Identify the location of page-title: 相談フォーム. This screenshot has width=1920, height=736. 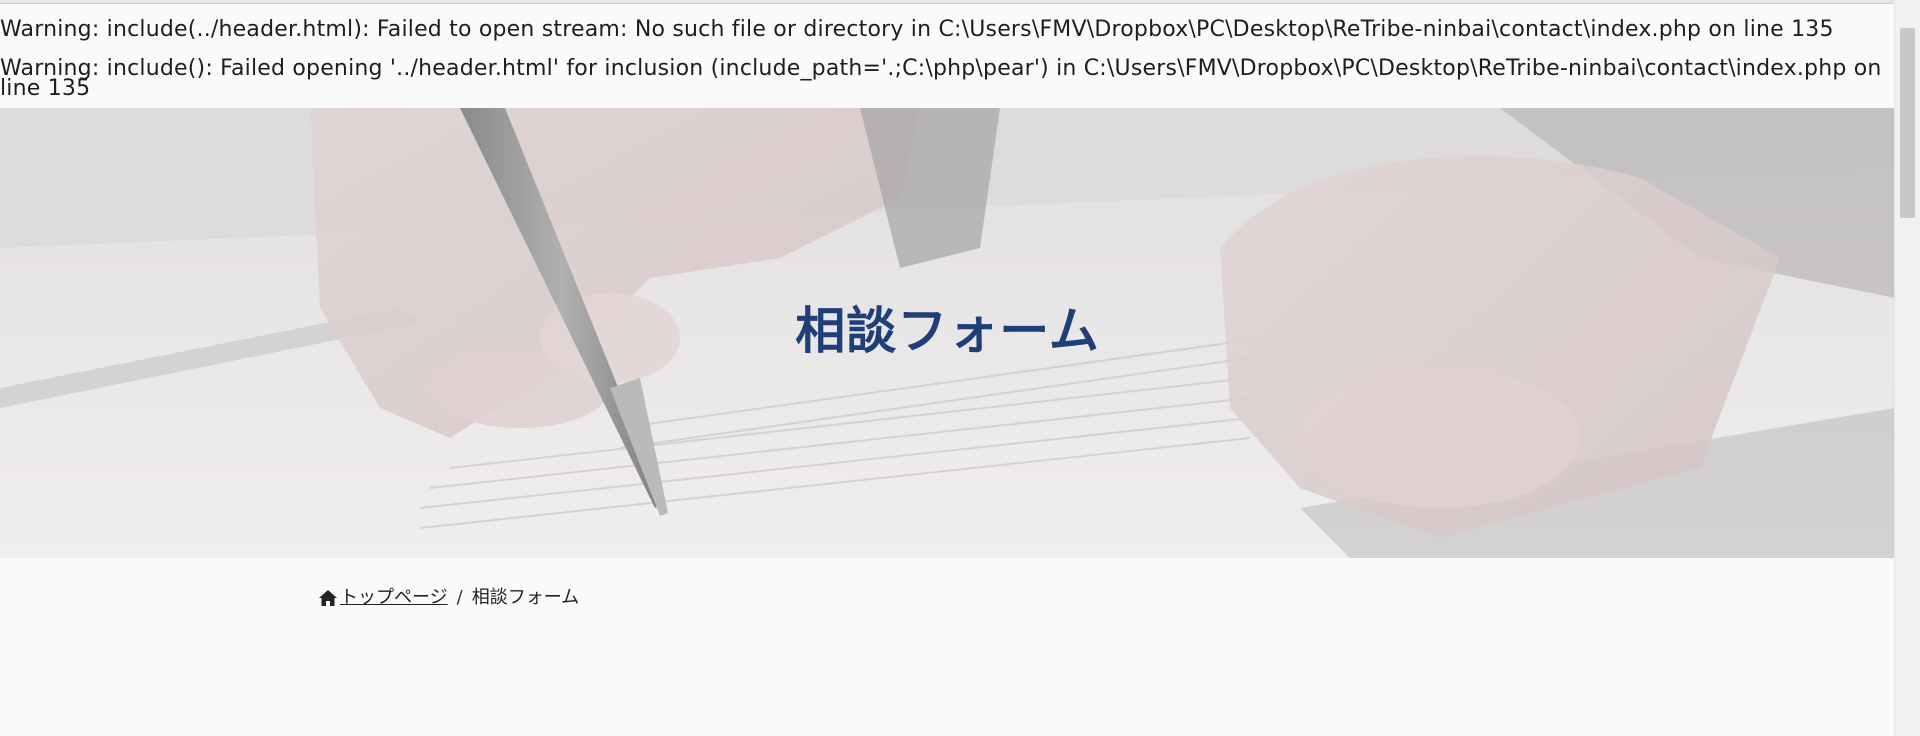
(947, 331).